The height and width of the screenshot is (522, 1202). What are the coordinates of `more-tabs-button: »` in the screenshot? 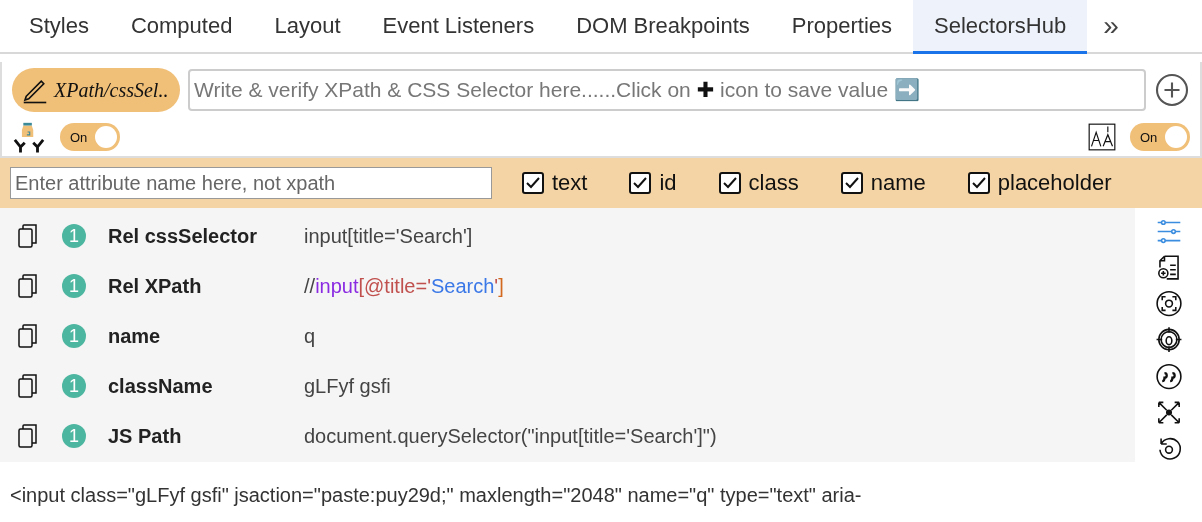 It's located at (1111, 26).